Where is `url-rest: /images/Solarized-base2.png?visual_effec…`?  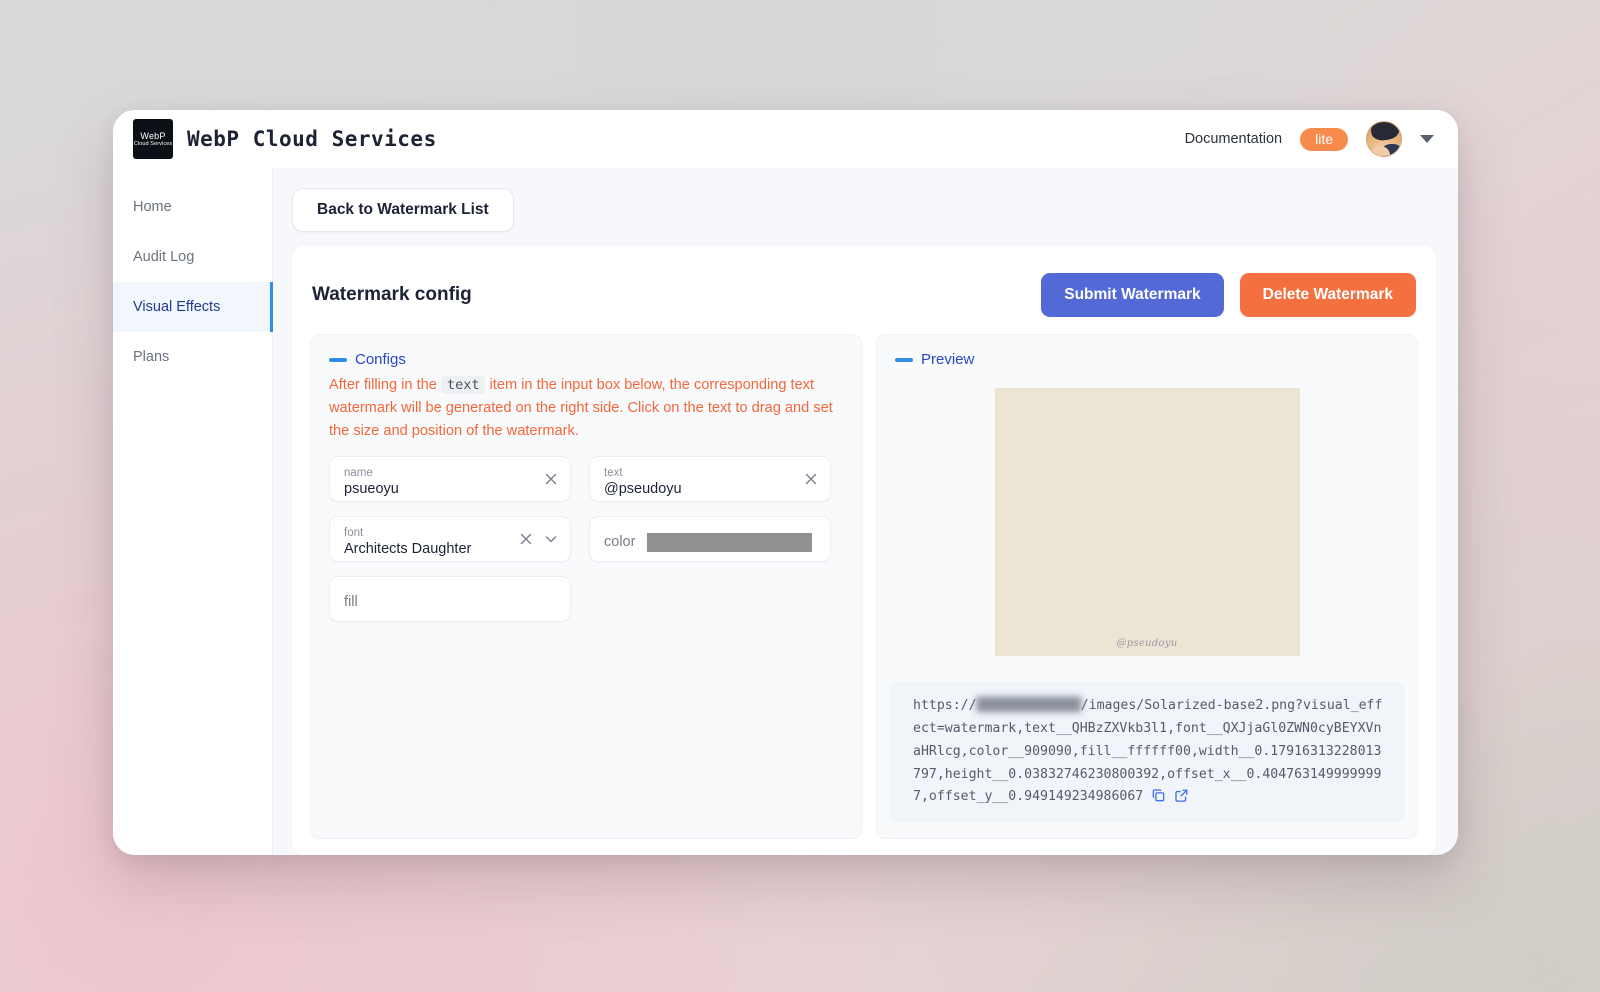
url-rest: /images/Solarized-base2.png?visual_effec… is located at coordinates (1148, 751).